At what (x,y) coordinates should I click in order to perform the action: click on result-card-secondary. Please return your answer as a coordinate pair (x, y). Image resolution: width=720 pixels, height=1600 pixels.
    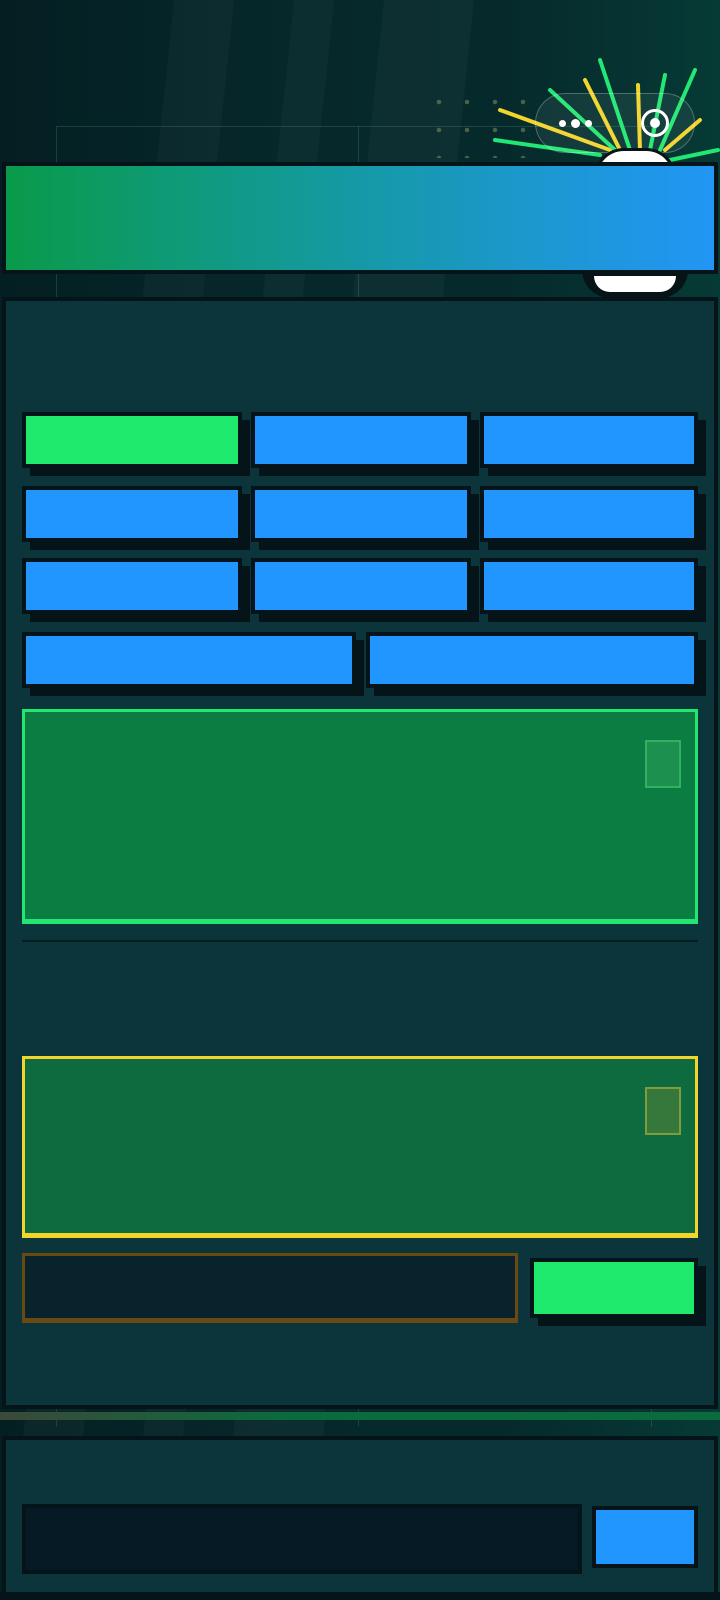
    Looking at the image, I should click on (360, 1147).